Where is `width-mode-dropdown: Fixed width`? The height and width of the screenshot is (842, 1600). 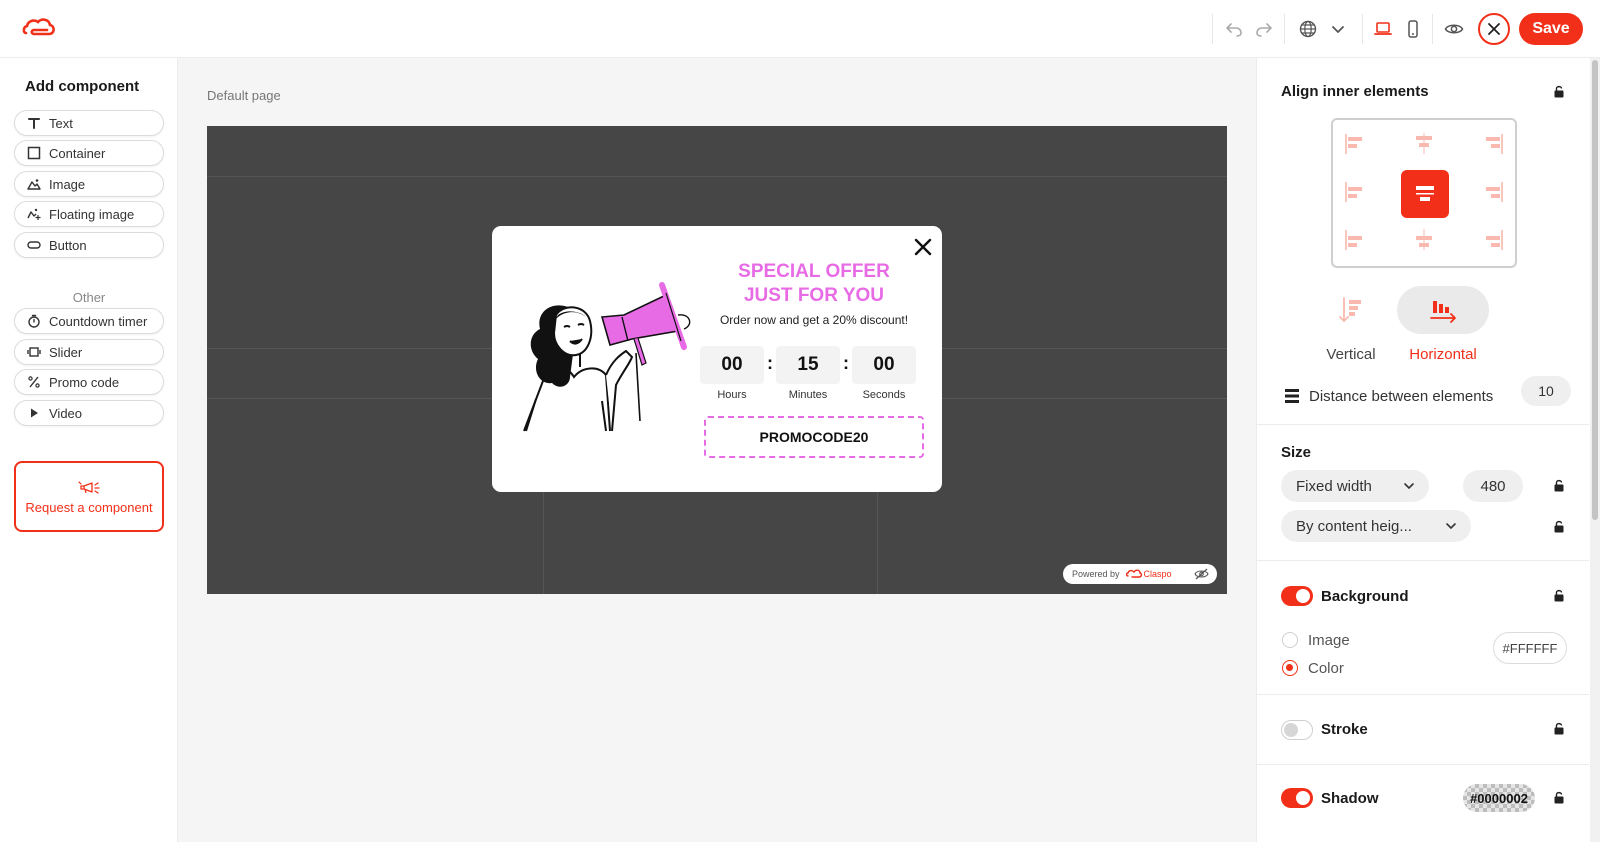 width-mode-dropdown: Fixed width is located at coordinates (1355, 486).